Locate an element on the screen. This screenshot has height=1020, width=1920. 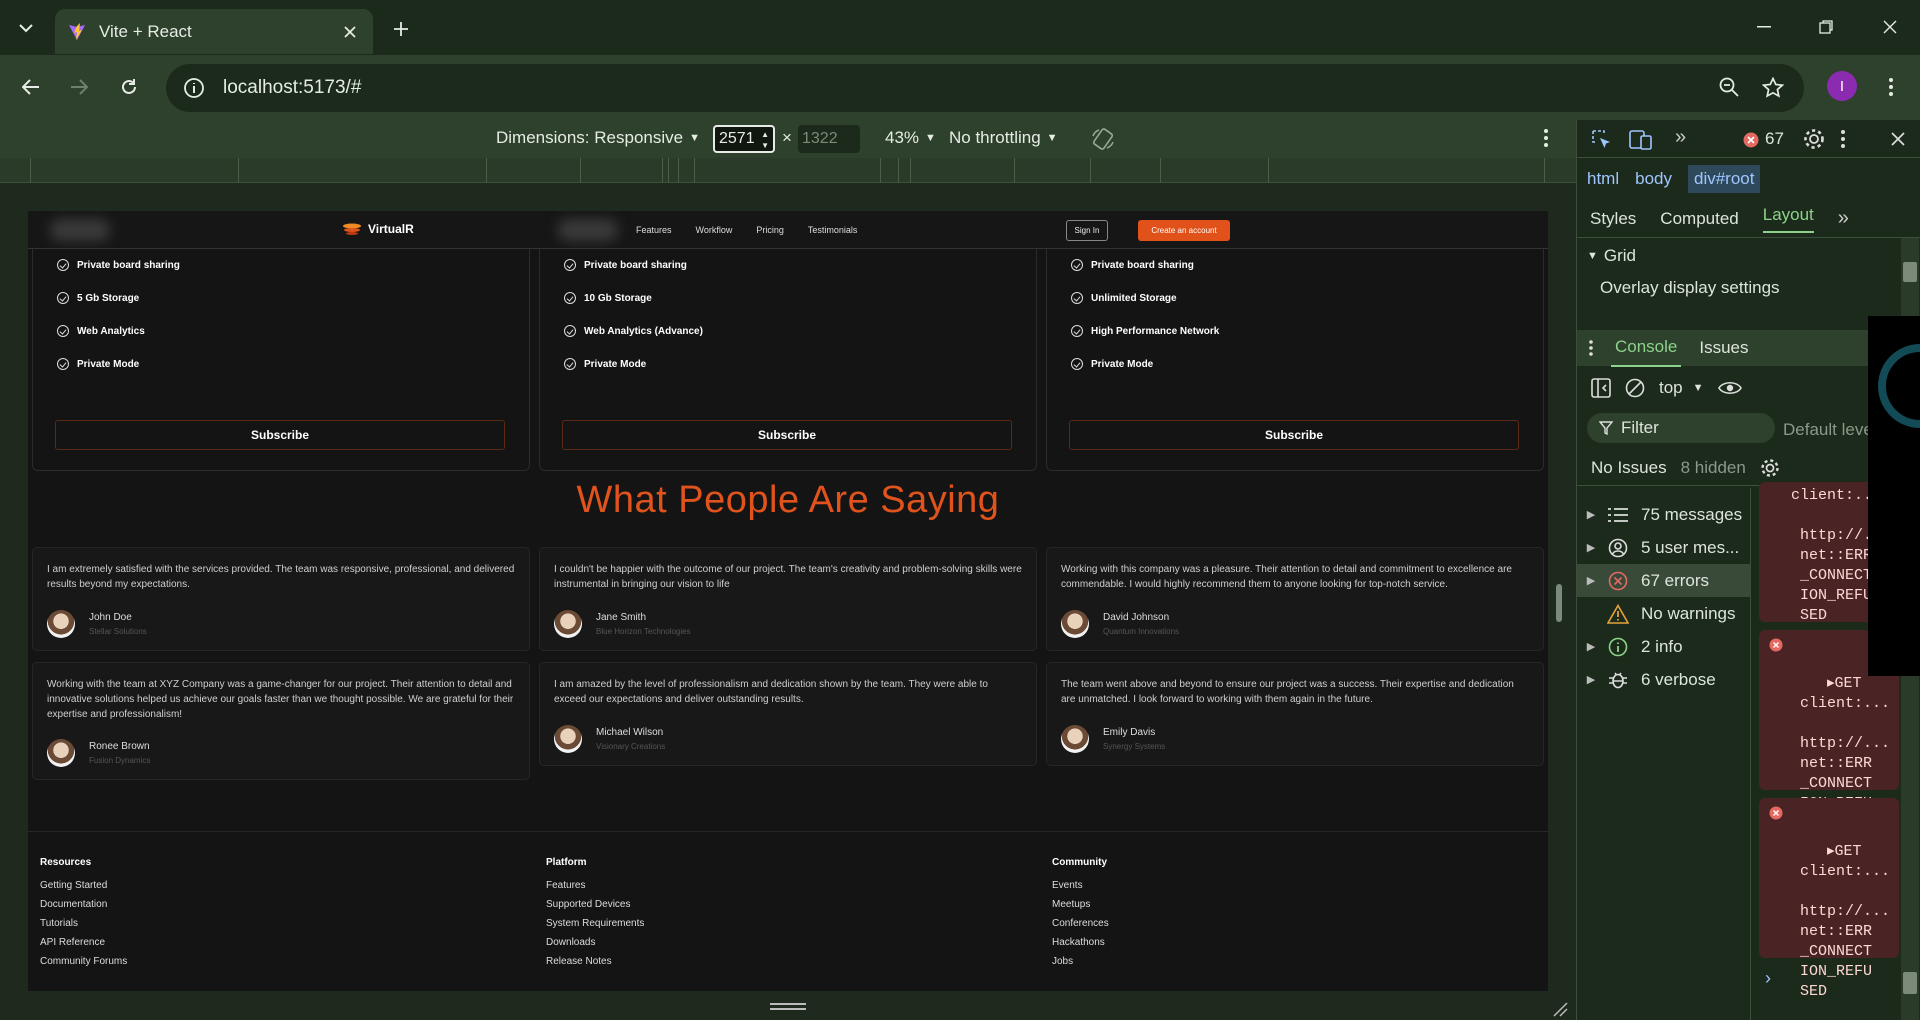
forward-button is located at coordinates (79, 87).